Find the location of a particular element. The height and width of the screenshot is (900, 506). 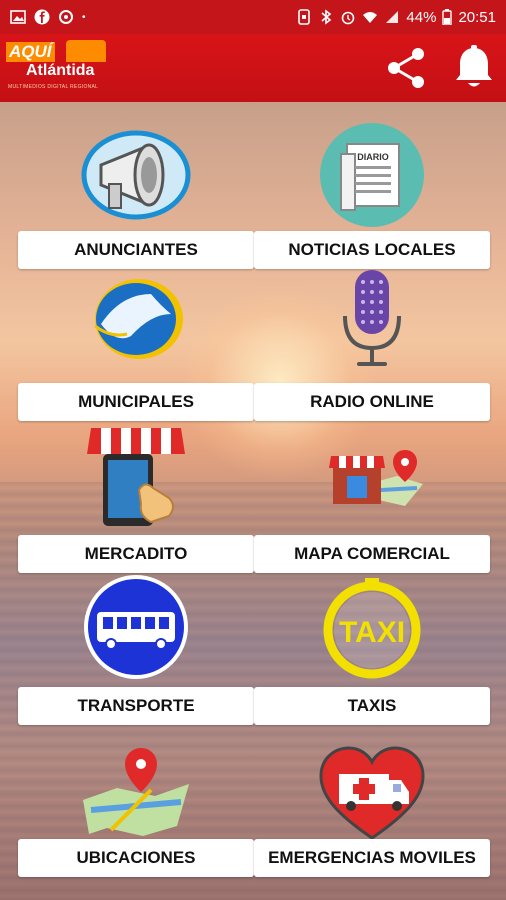

store-map-icon is located at coordinates (376, 478).